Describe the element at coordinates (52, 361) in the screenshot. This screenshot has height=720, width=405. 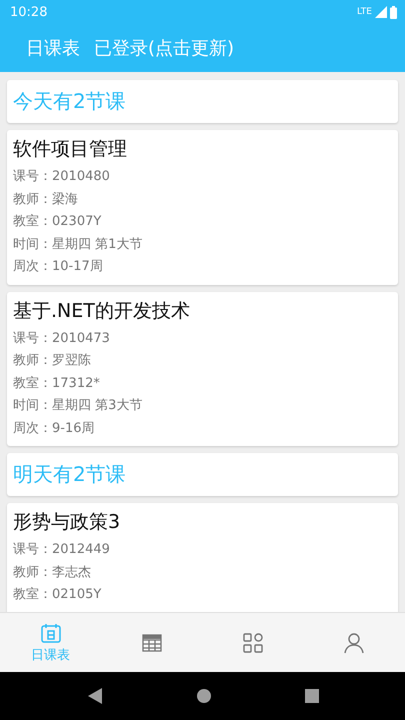
I see `course-detail: 教师：罗翌陈` at that location.